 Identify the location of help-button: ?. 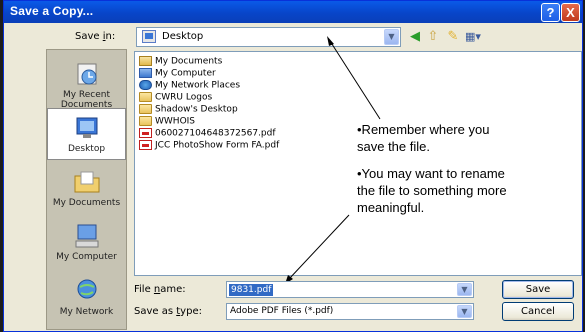
(550, 12).